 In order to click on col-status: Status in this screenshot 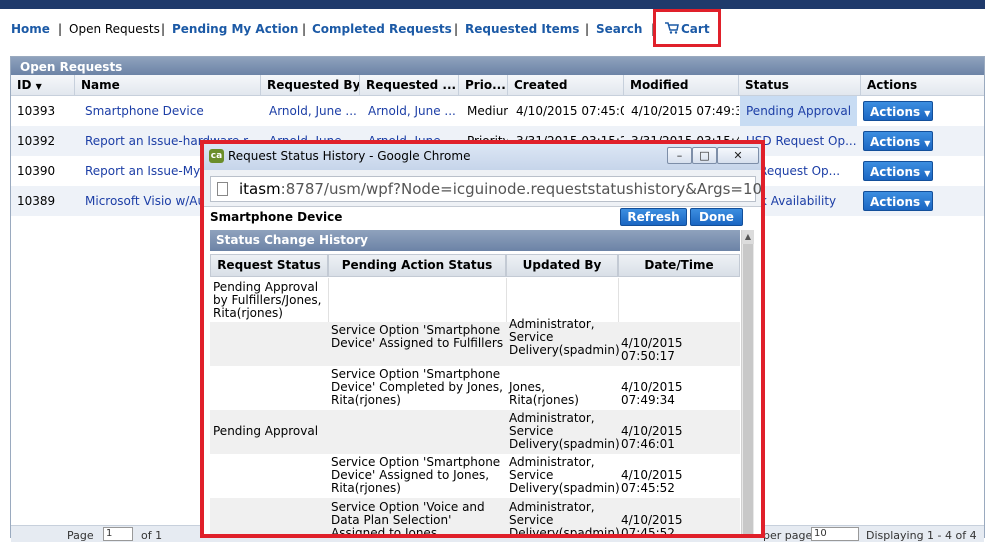, I will do `click(800, 85)`.